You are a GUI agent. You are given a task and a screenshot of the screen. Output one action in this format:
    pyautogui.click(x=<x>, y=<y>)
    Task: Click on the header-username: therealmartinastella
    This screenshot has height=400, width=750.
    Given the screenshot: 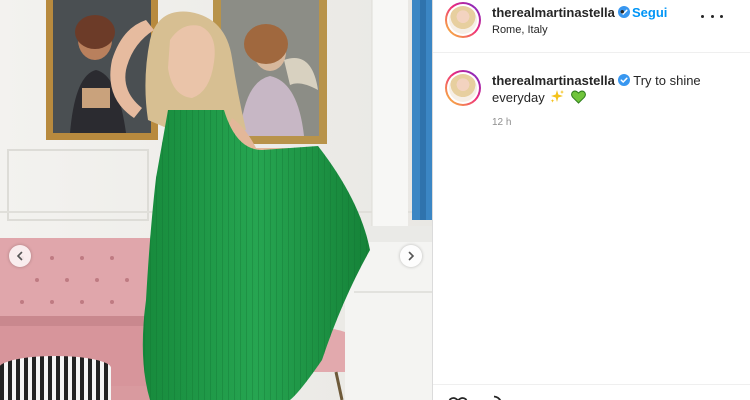 What is the action you would take?
    pyautogui.click(x=561, y=12)
    